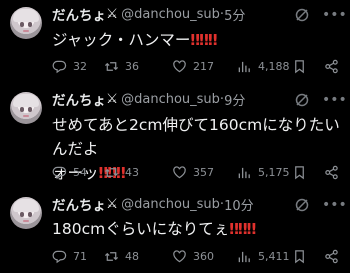  What do you see at coordinates (154, 229) in the screenshot?
I see `tweet-text: 180cmぐらいになりてぇ‼‼‼` at bounding box center [154, 229].